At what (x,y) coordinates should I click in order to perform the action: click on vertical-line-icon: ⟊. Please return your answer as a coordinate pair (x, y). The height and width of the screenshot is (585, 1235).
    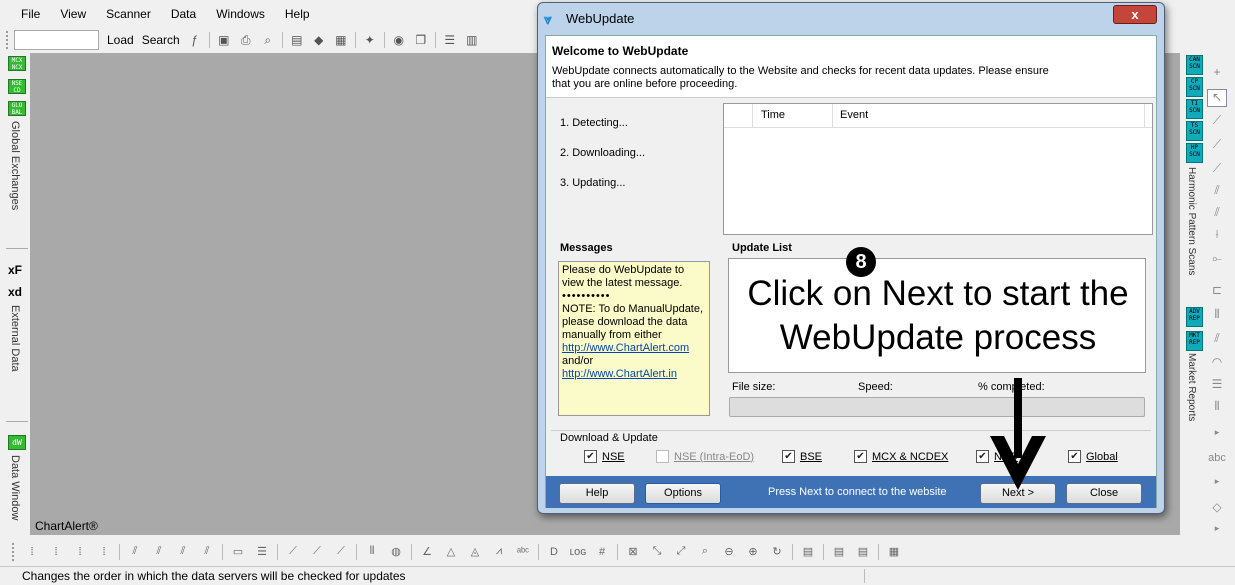
    Looking at the image, I should click on (1217, 236).